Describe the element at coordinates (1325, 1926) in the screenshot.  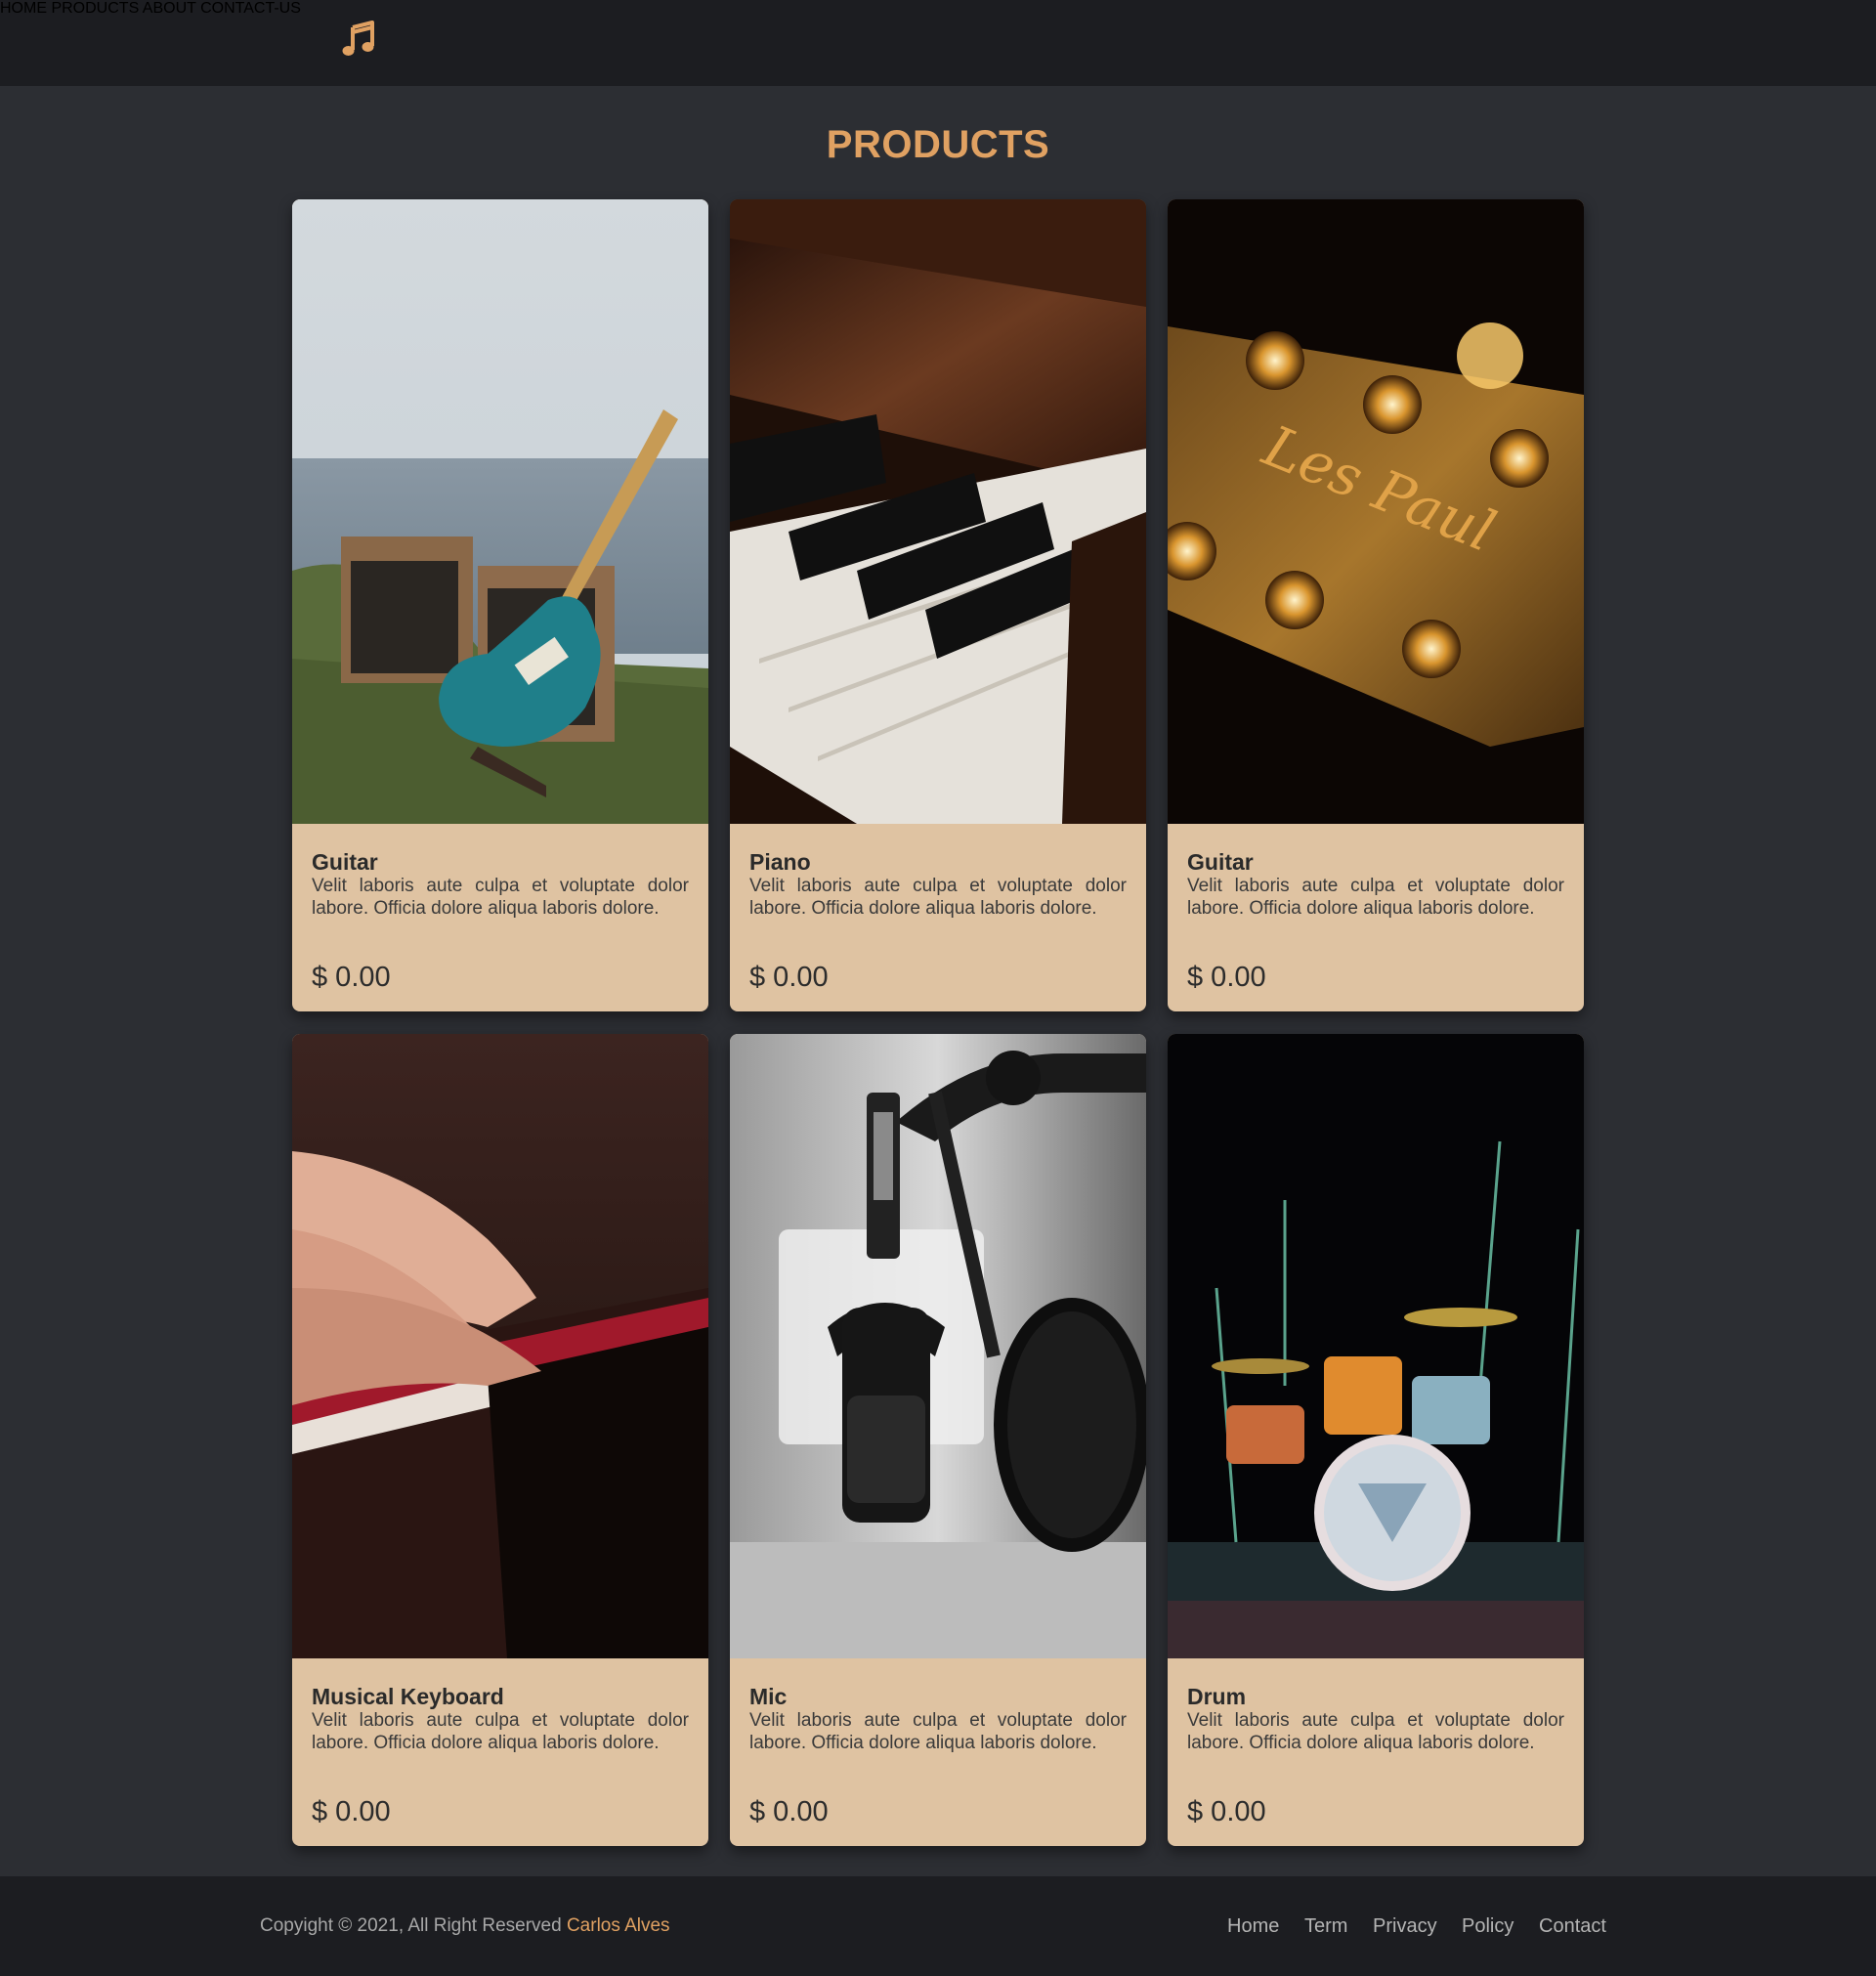
I see `footer-link-term: Term` at that location.